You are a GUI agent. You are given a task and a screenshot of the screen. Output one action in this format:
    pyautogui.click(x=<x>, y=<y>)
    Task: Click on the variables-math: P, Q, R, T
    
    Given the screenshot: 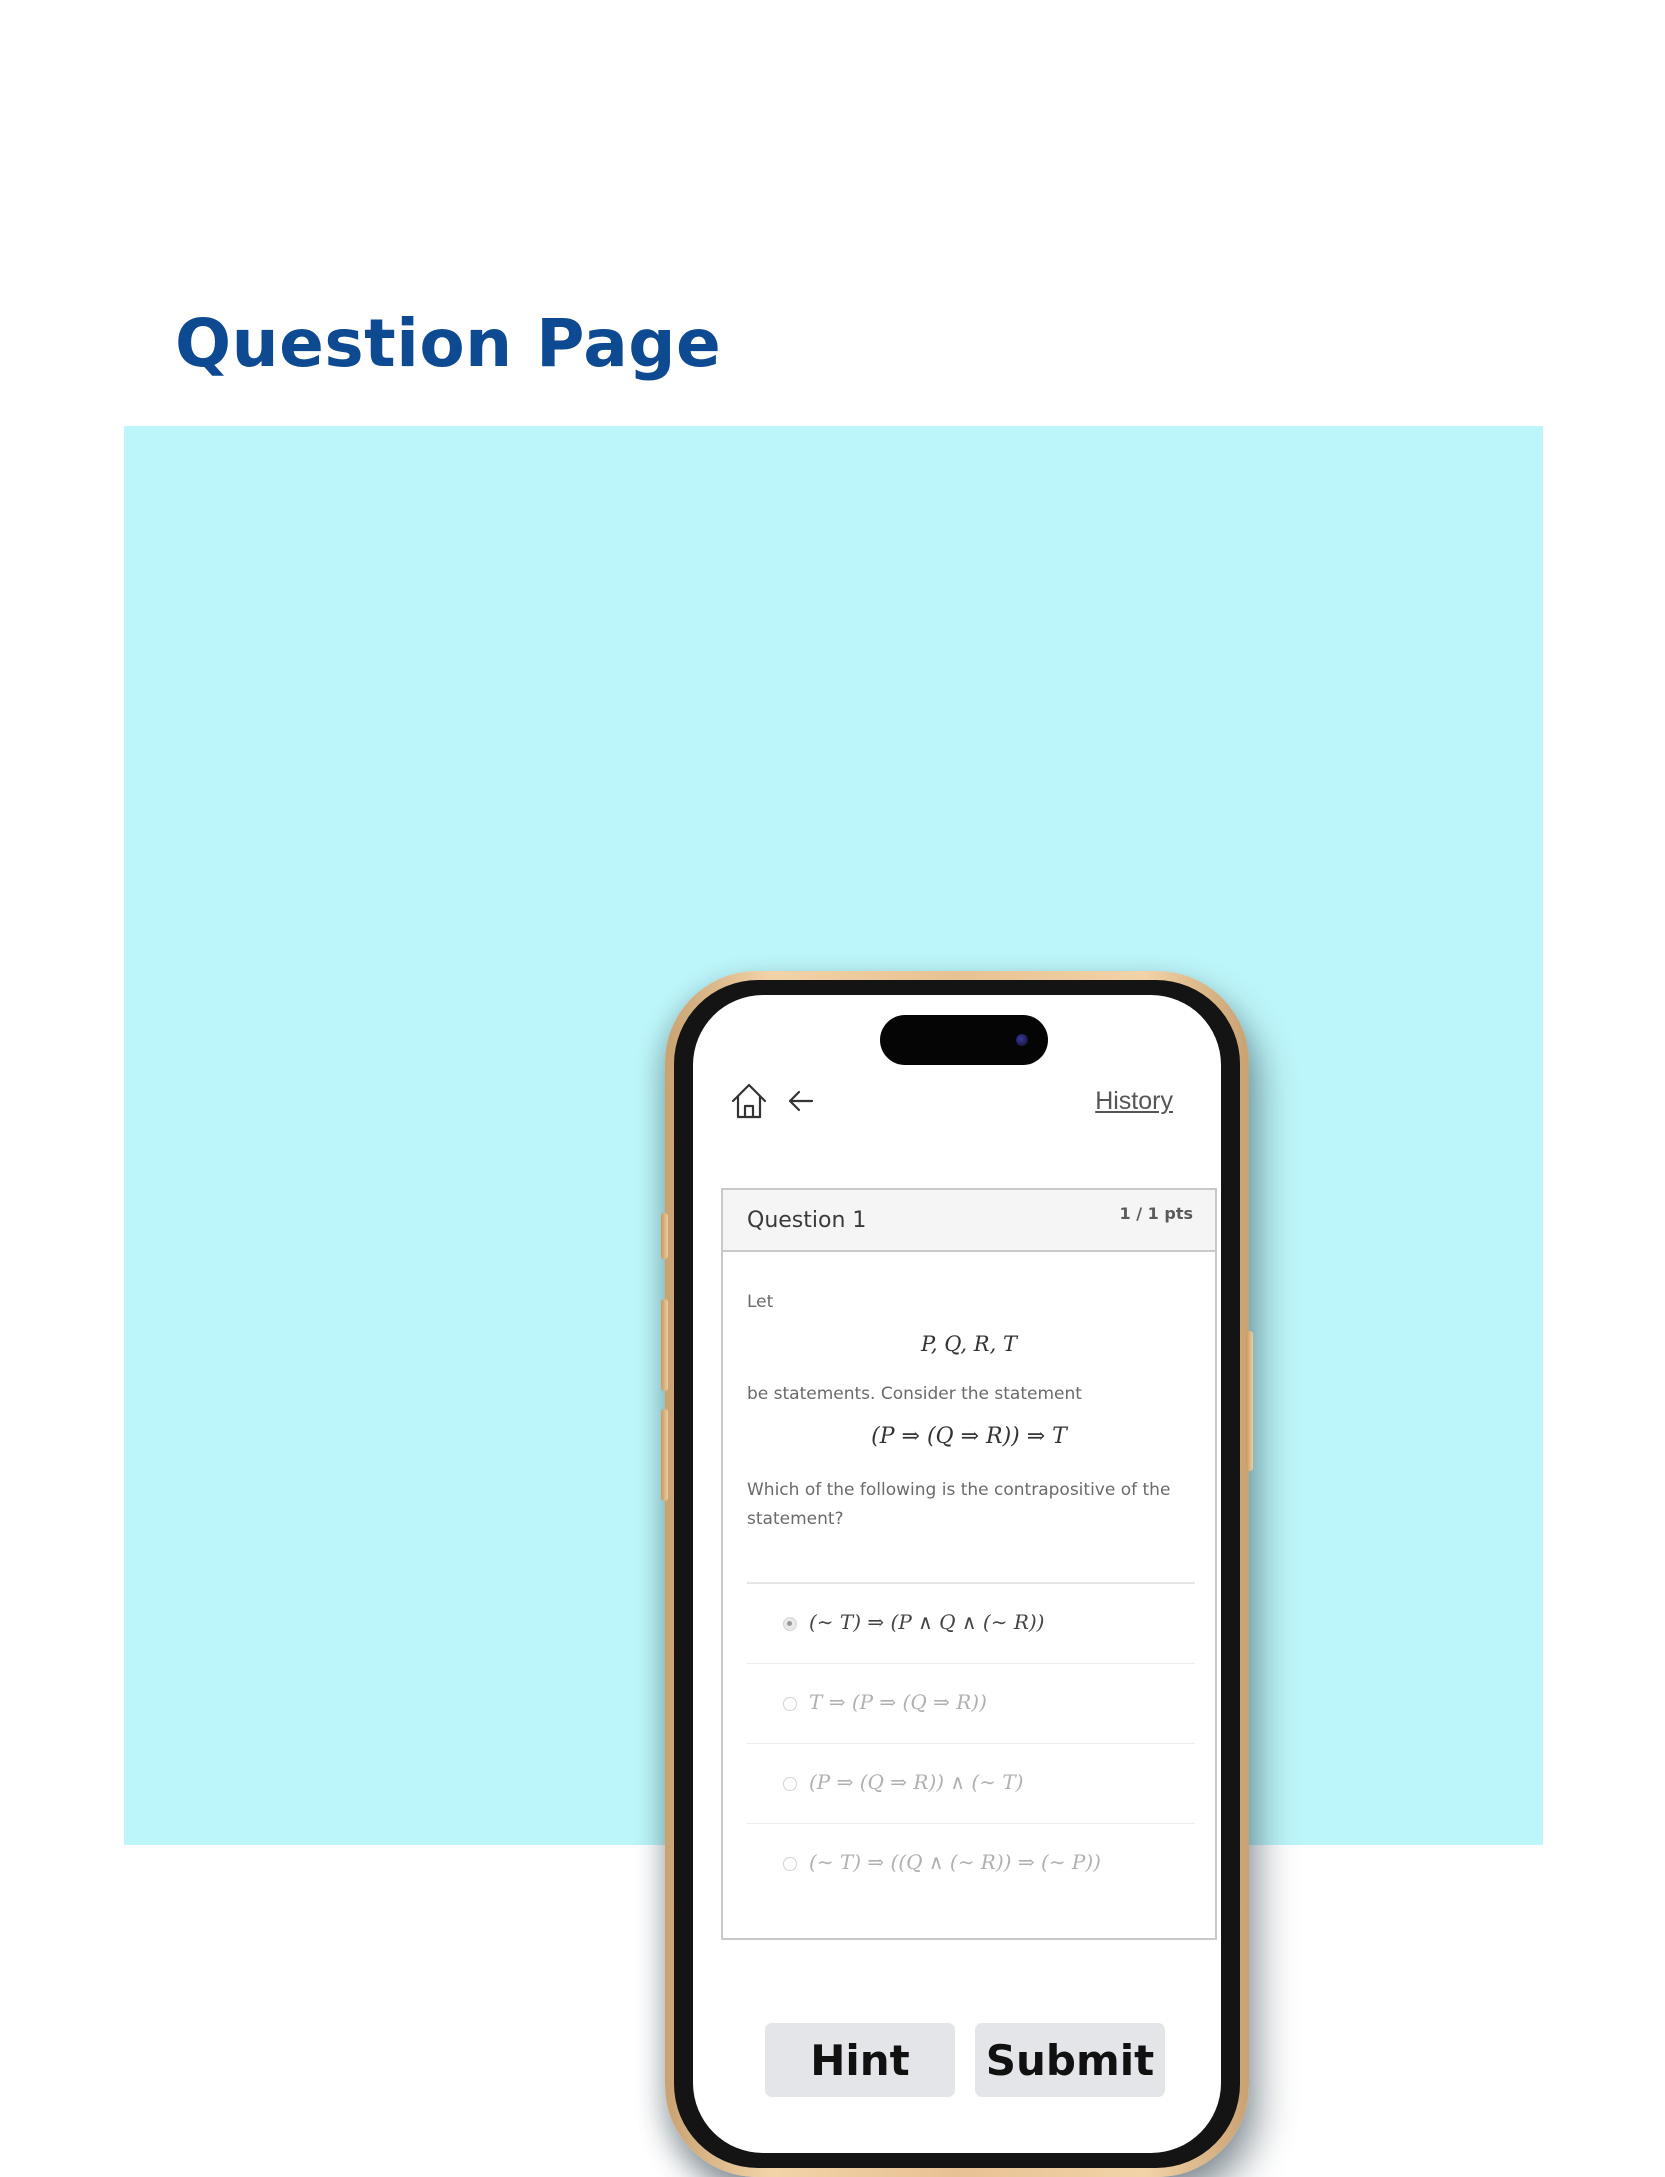 What is the action you would take?
    pyautogui.click(x=969, y=1344)
    